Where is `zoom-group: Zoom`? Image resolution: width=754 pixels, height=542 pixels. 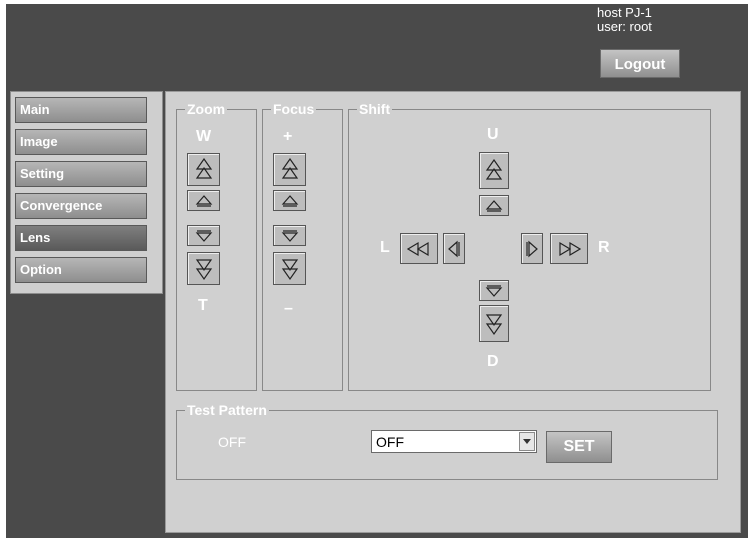
zoom-group: Zoom is located at coordinates (216, 246).